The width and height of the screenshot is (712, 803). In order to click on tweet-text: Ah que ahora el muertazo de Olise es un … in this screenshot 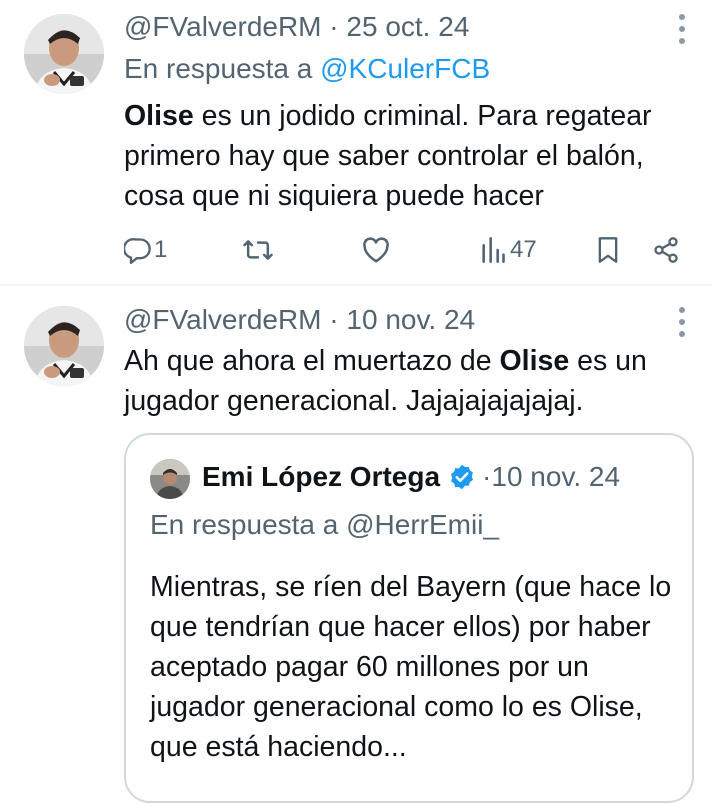, I will do `click(409, 381)`.